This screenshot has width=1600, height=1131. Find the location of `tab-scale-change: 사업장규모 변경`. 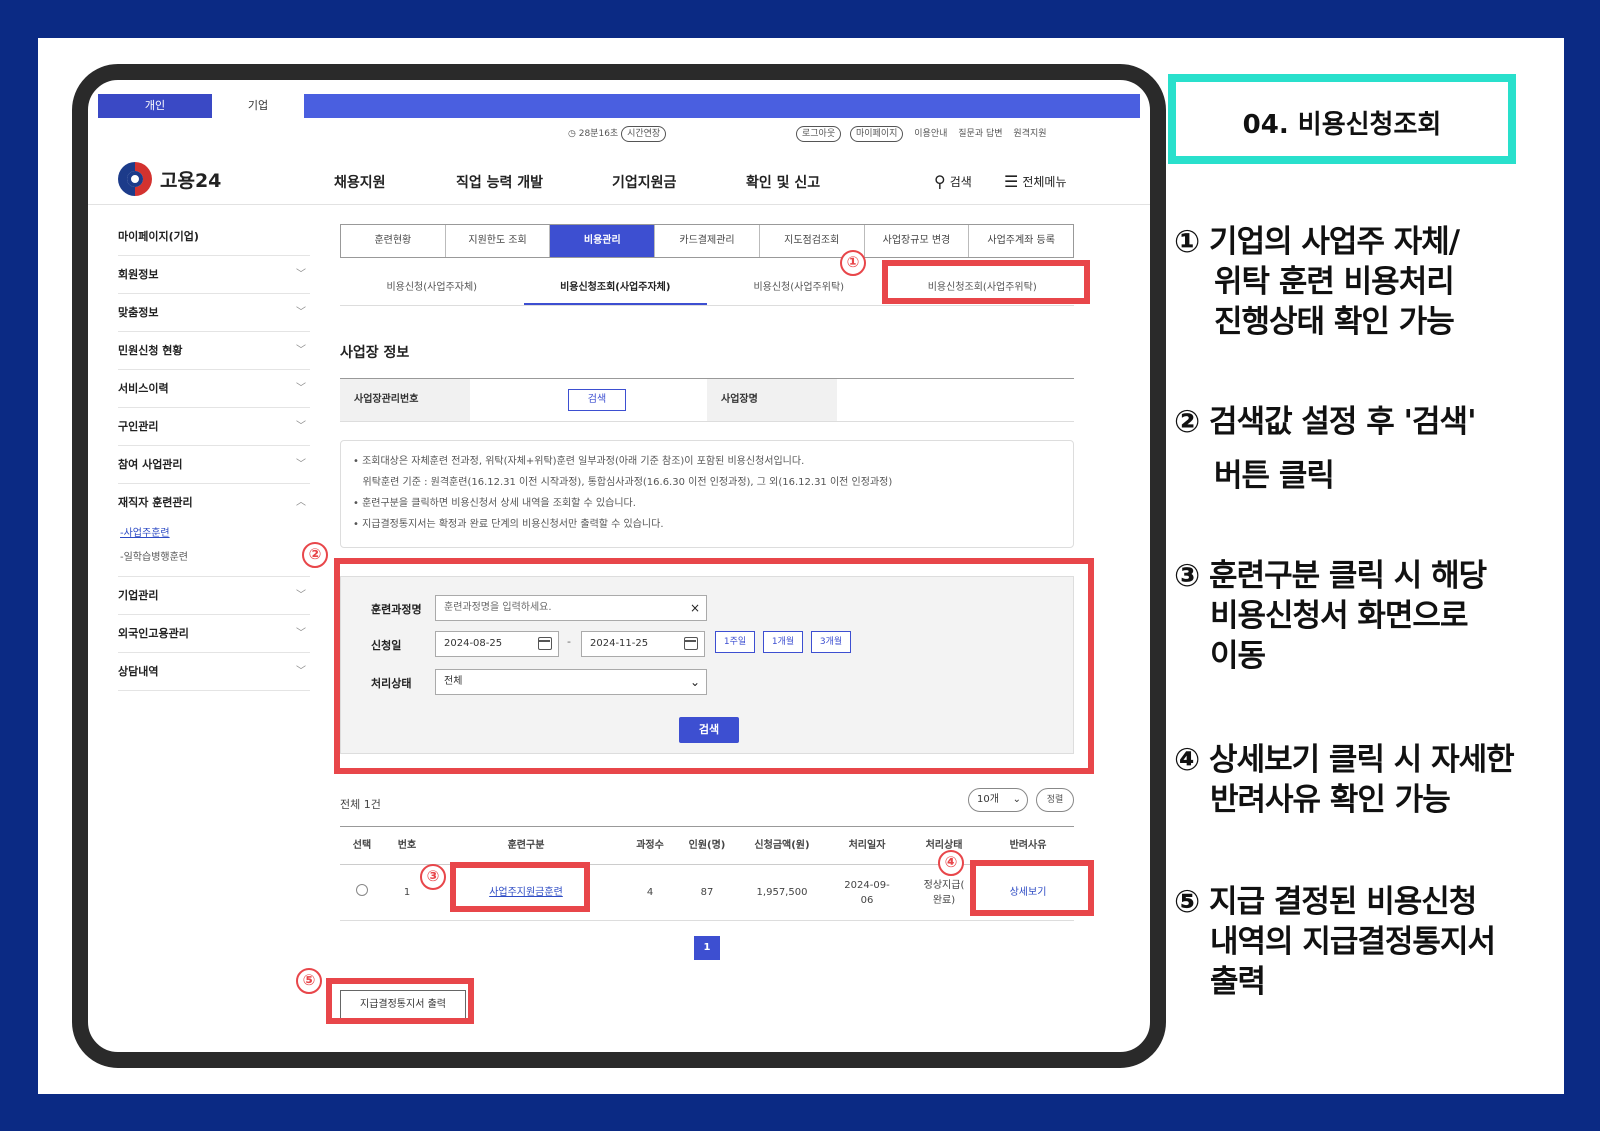

tab-scale-change: 사업장규모 변경 is located at coordinates (917, 241).